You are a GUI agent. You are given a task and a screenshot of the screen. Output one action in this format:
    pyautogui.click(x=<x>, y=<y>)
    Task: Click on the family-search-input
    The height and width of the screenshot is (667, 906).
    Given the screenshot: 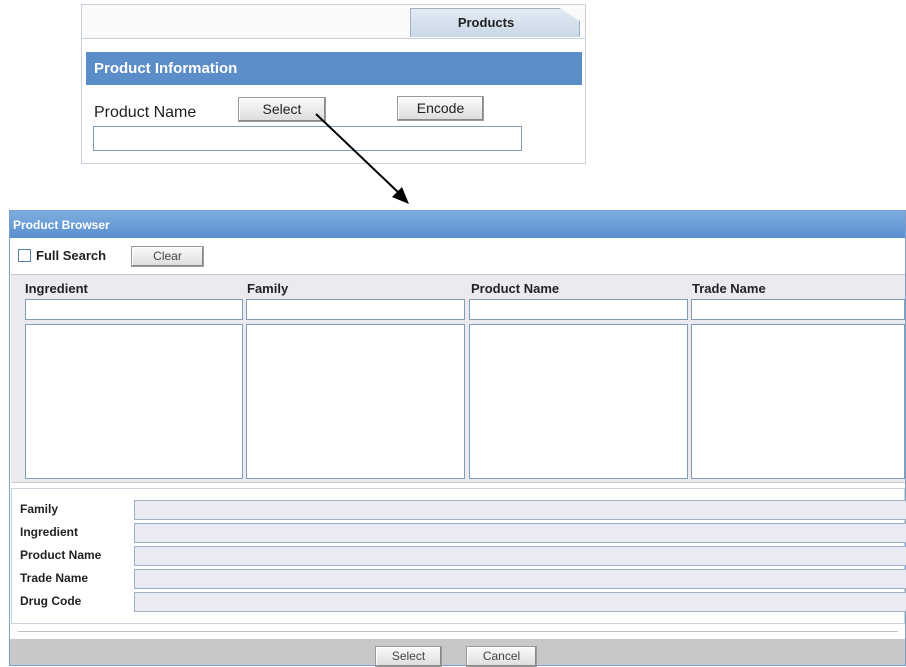 What is the action you would take?
    pyautogui.click(x=355, y=309)
    